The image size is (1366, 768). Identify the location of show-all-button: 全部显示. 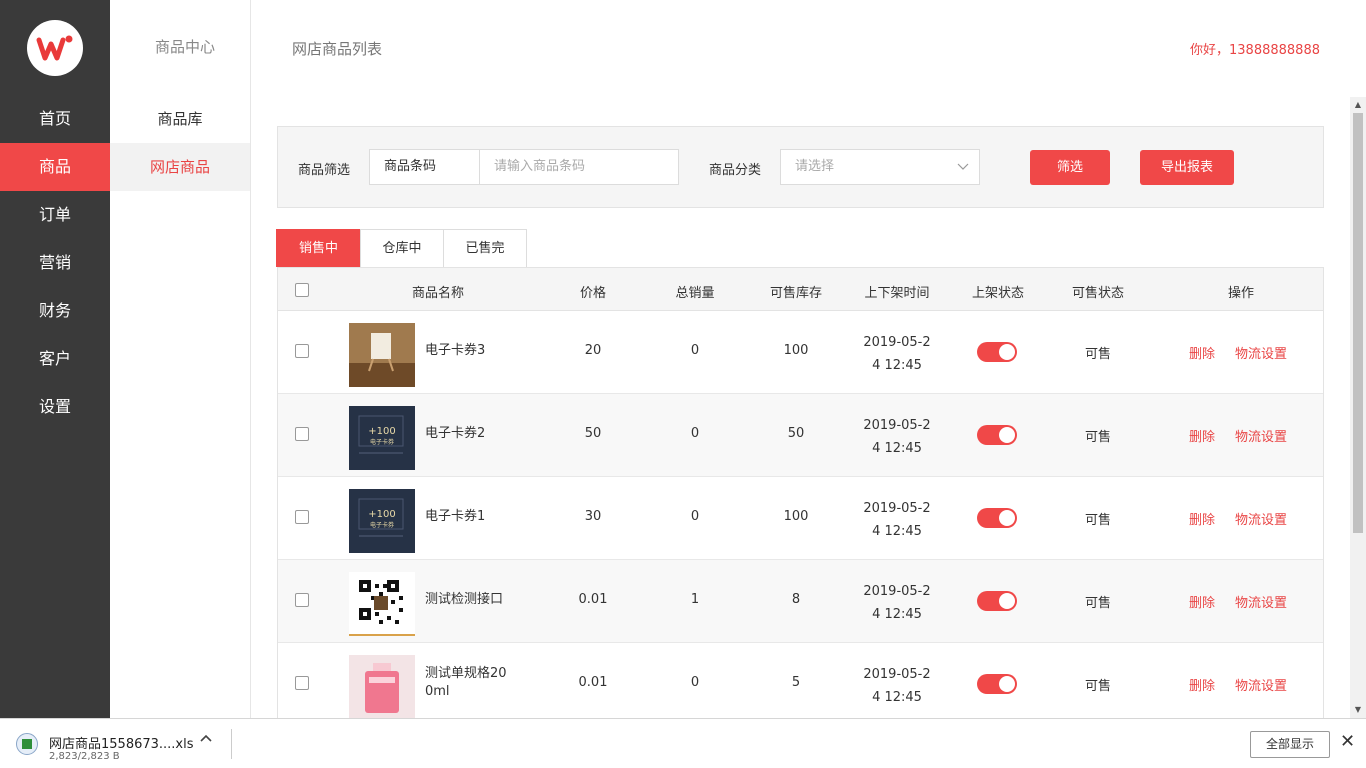
(1290, 744).